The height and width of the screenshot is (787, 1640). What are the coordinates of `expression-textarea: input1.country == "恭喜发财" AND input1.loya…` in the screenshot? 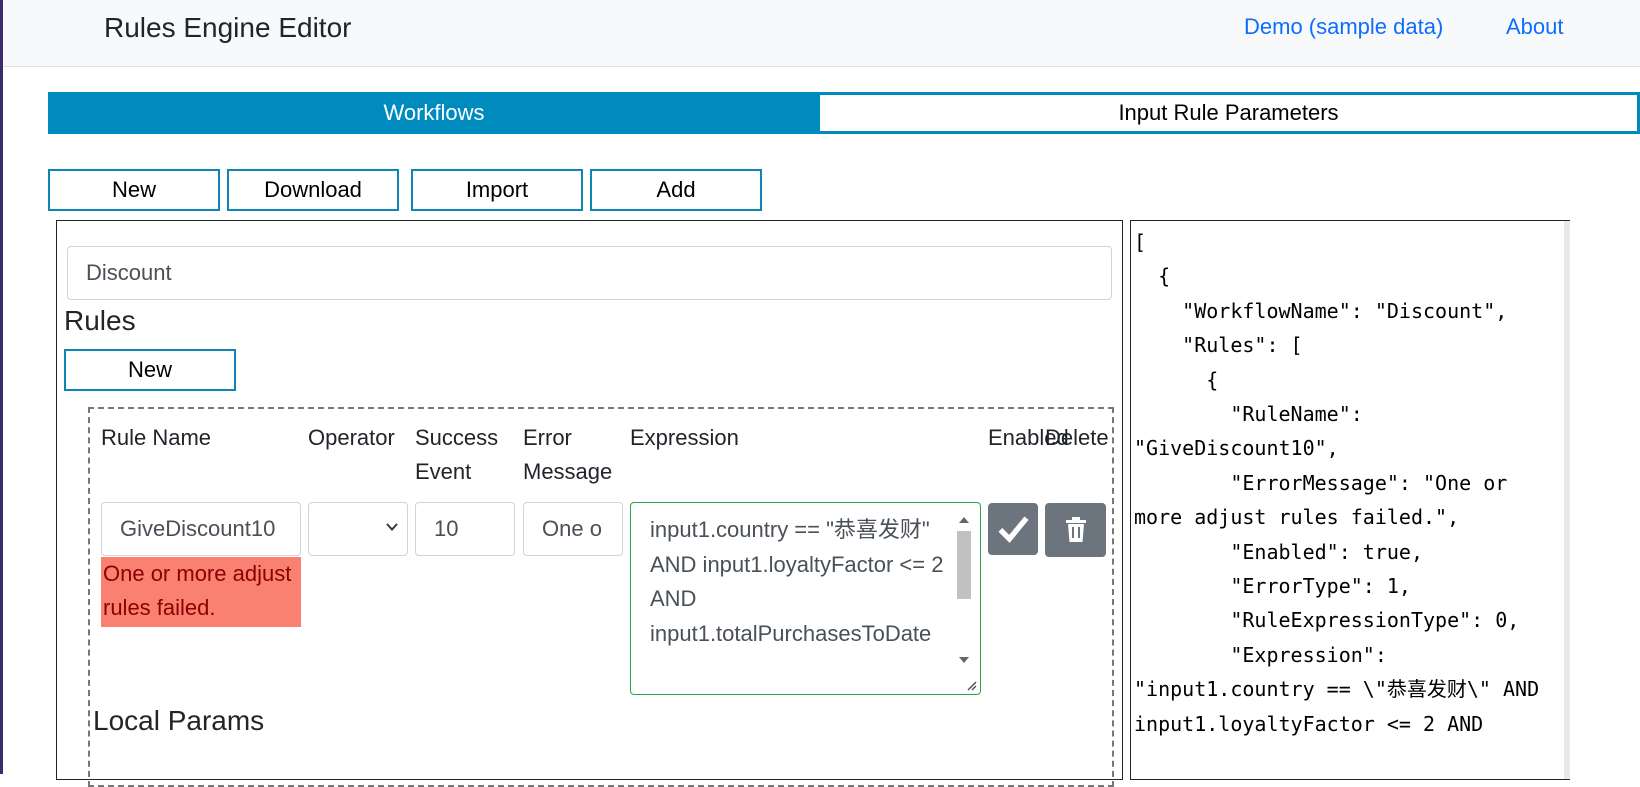 It's located at (805, 598).